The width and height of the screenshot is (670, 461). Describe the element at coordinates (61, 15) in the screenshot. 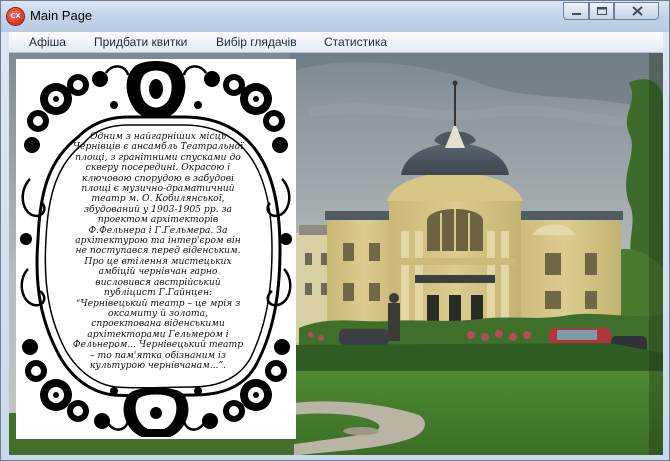

I see `window-title: Main Page` at that location.